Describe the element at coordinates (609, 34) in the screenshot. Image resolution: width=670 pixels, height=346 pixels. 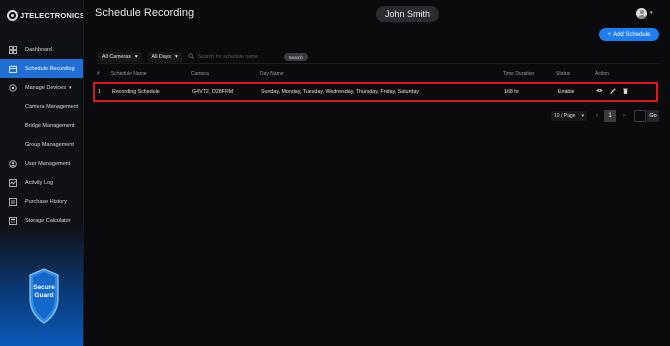
I see `plus-icon: +` at that location.